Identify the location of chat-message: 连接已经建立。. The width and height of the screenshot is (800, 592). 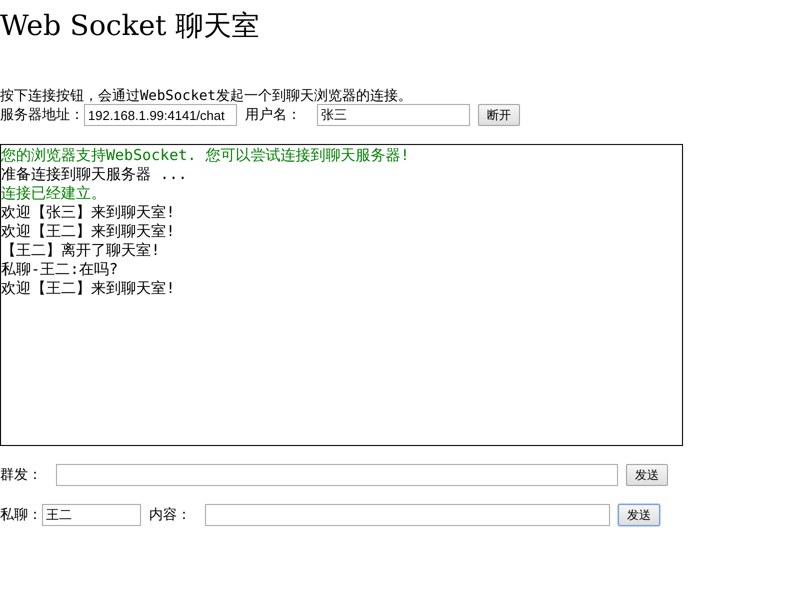
(54, 193).